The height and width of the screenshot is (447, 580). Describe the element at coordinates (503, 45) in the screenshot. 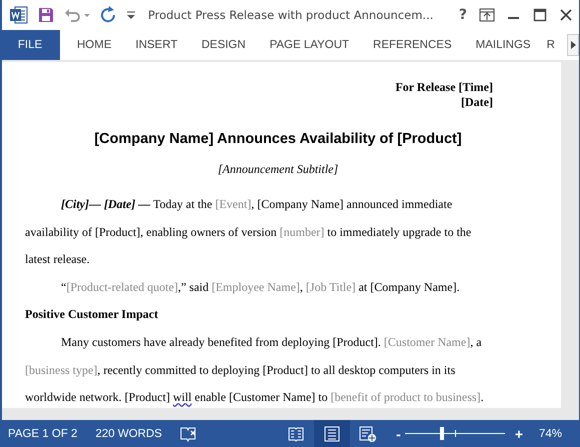

I see `ribbon-tab: MAILINGS` at that location.